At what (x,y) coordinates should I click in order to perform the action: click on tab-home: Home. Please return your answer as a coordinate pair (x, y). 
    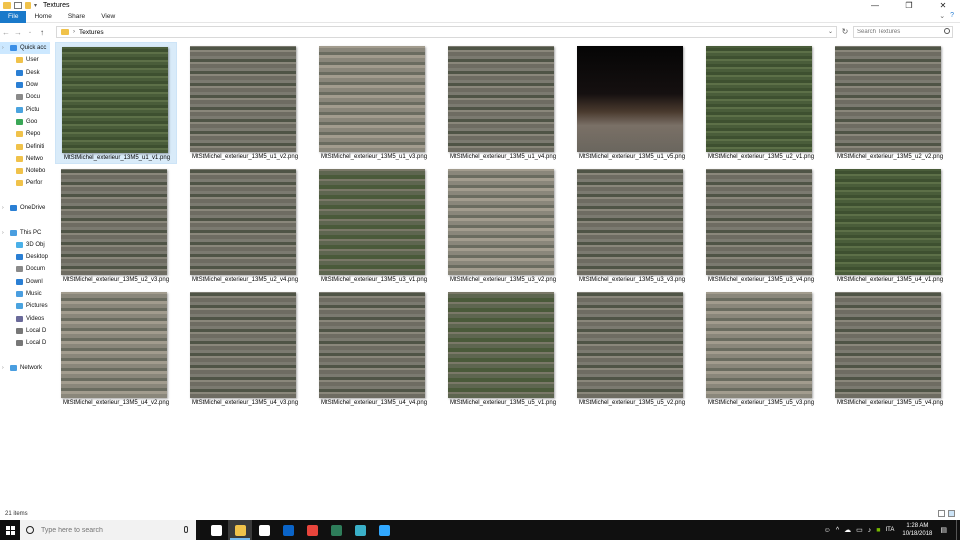
    Looking at the image, I should click on (42, 17).